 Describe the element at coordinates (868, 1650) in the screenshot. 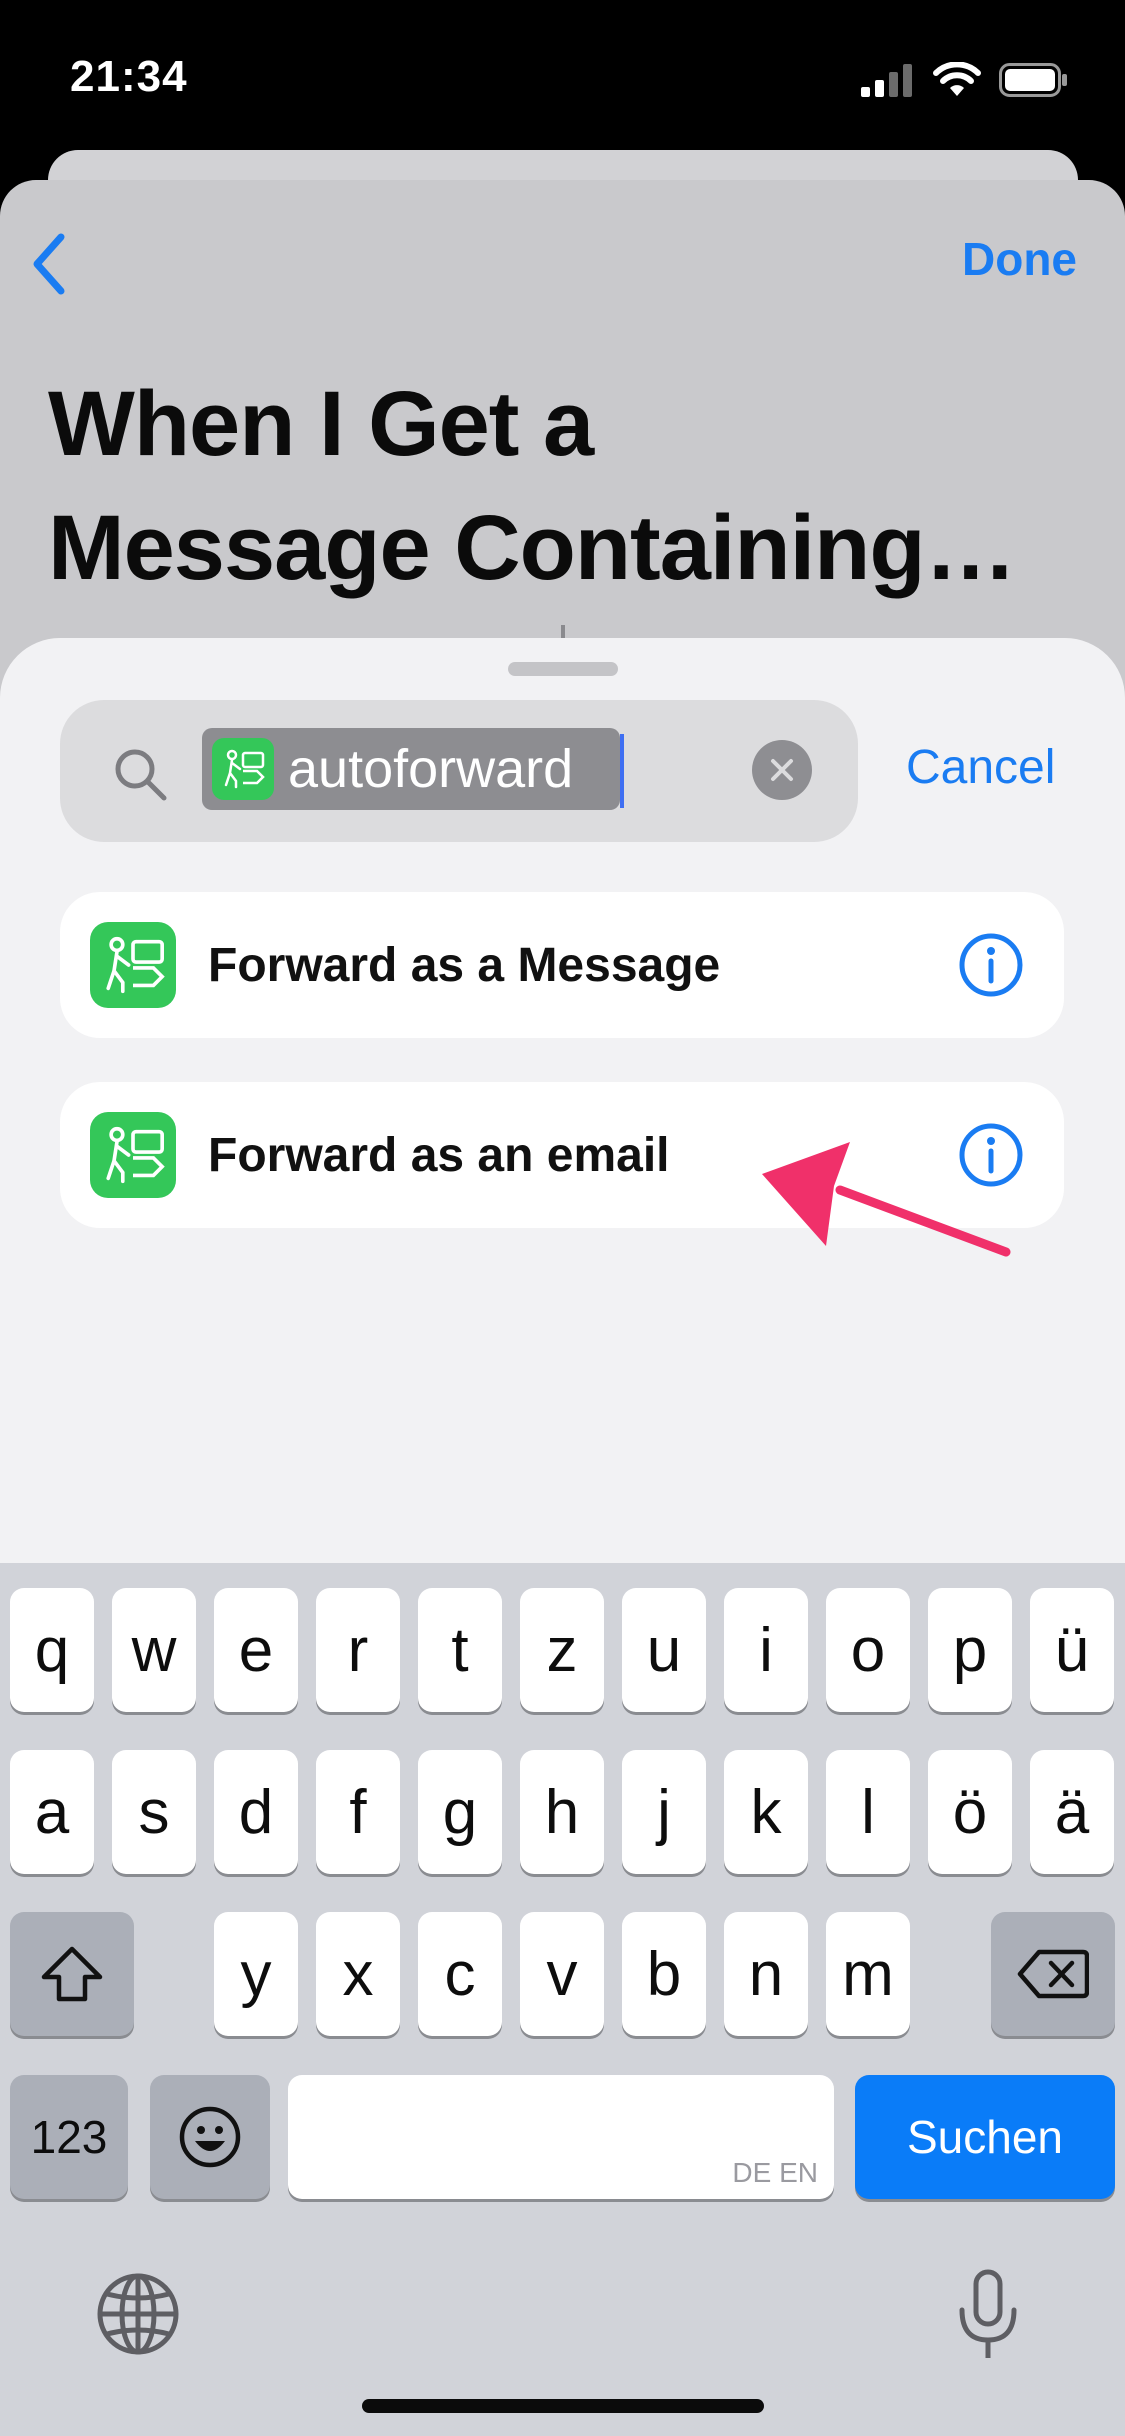

I see `key-o: o` at that location.